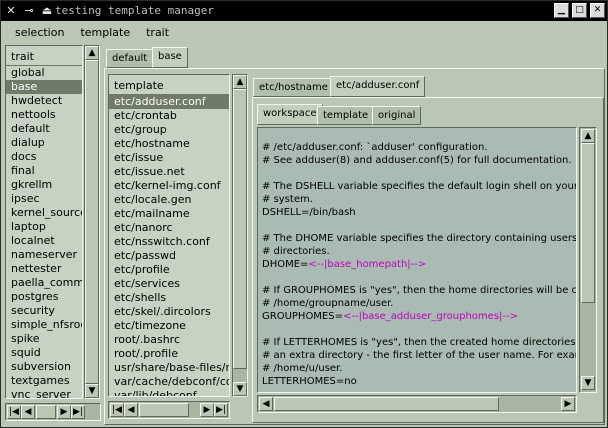 The width and height of the screenshot is (608, 428). What do you see at coordinates (169, 102) in the screenshot?
I see `template-item: etc/adduser.conf` at bounding box center [169, 102].